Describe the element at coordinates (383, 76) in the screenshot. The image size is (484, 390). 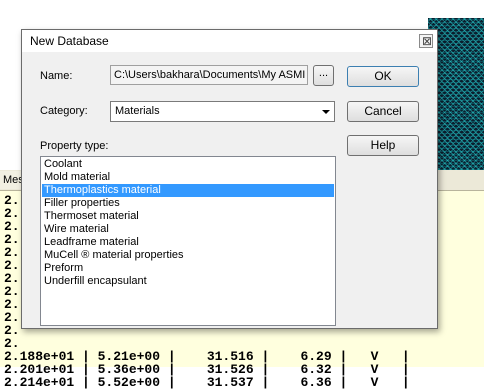
I see `ok-button: OK` at that location.